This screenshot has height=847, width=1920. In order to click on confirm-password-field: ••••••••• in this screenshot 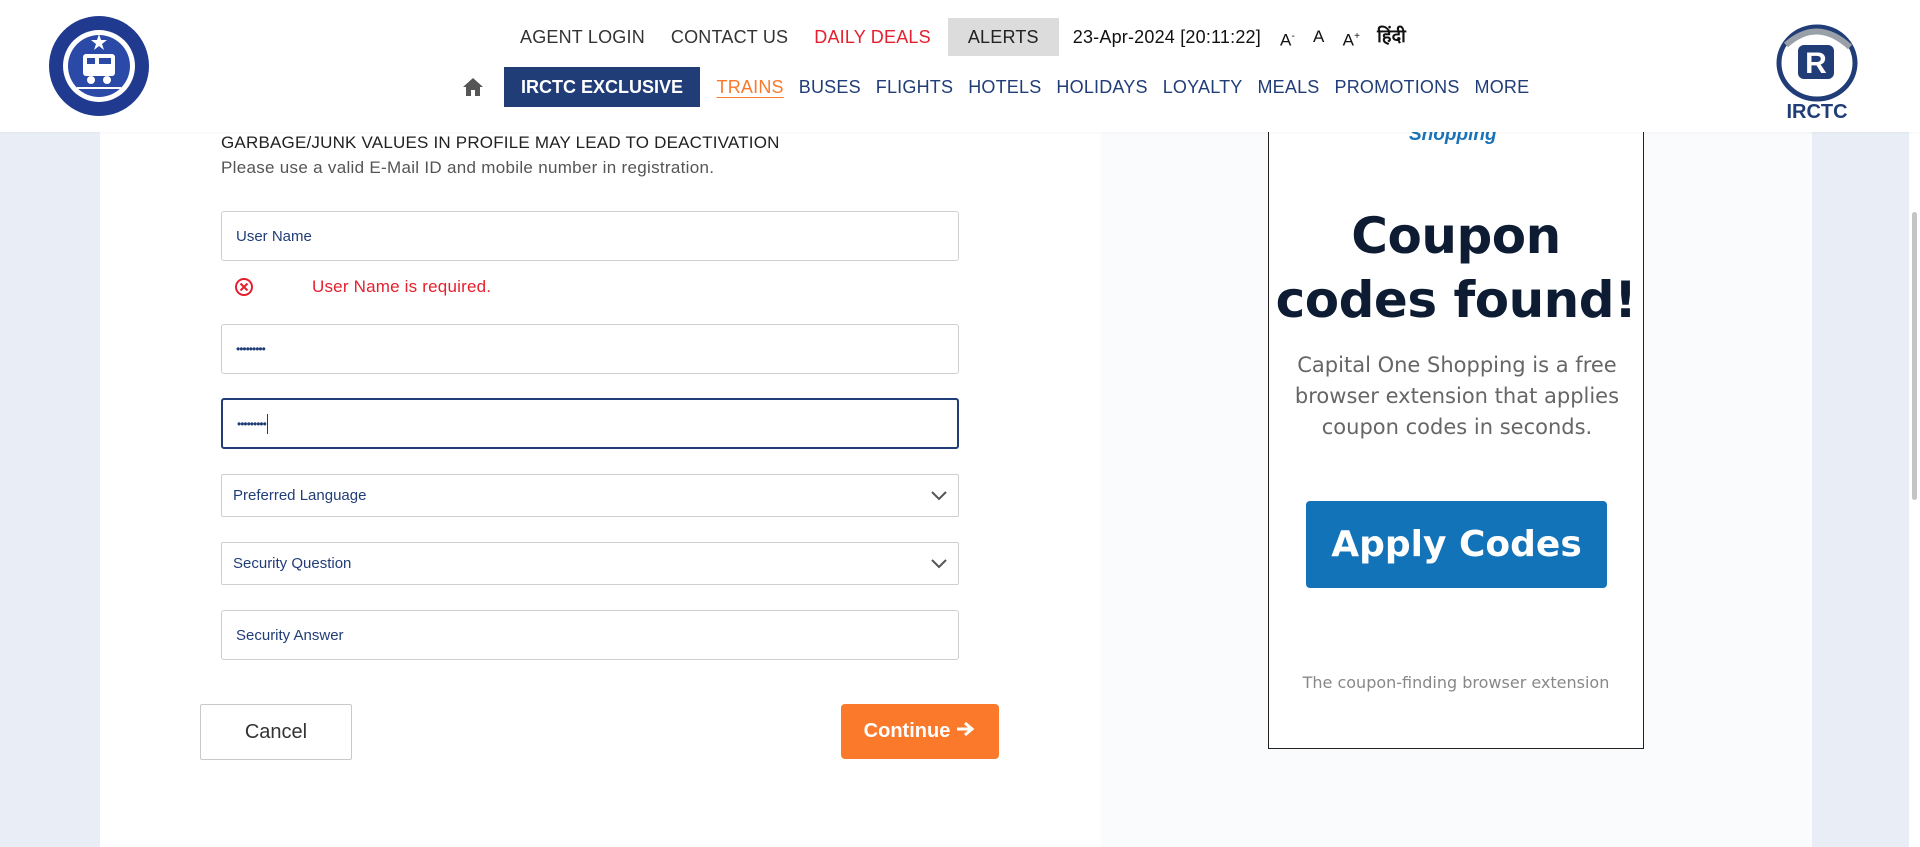, I will do `click(590, 423)`.